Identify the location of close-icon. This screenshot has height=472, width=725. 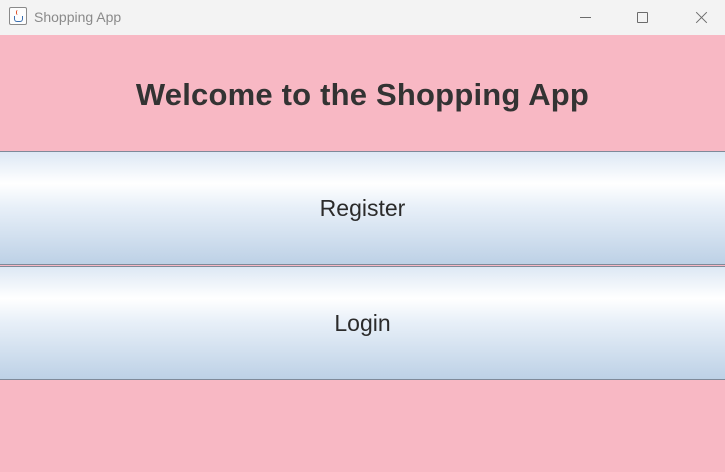
(701, 17).